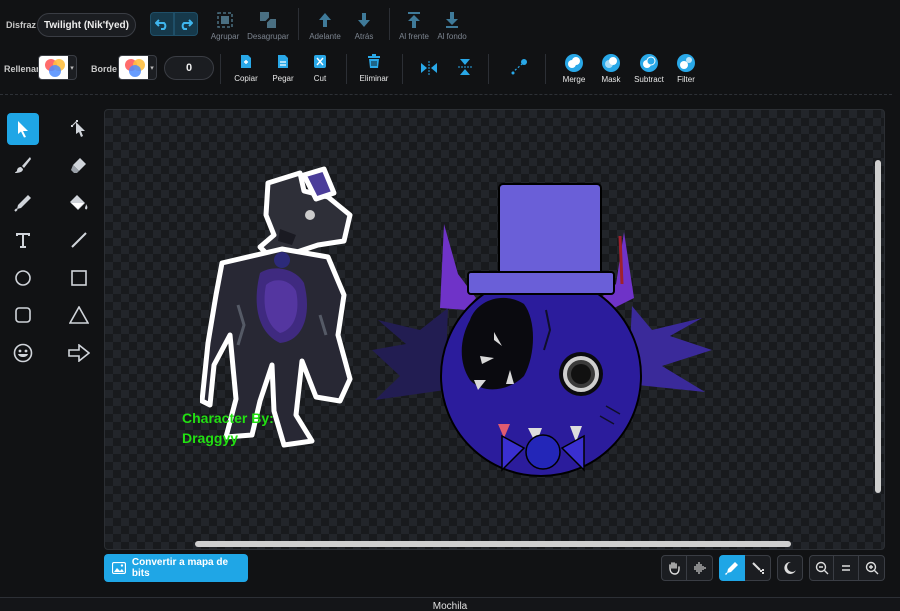 The image size is (900, 611). I want to click on image-icon, so click(119, 568).